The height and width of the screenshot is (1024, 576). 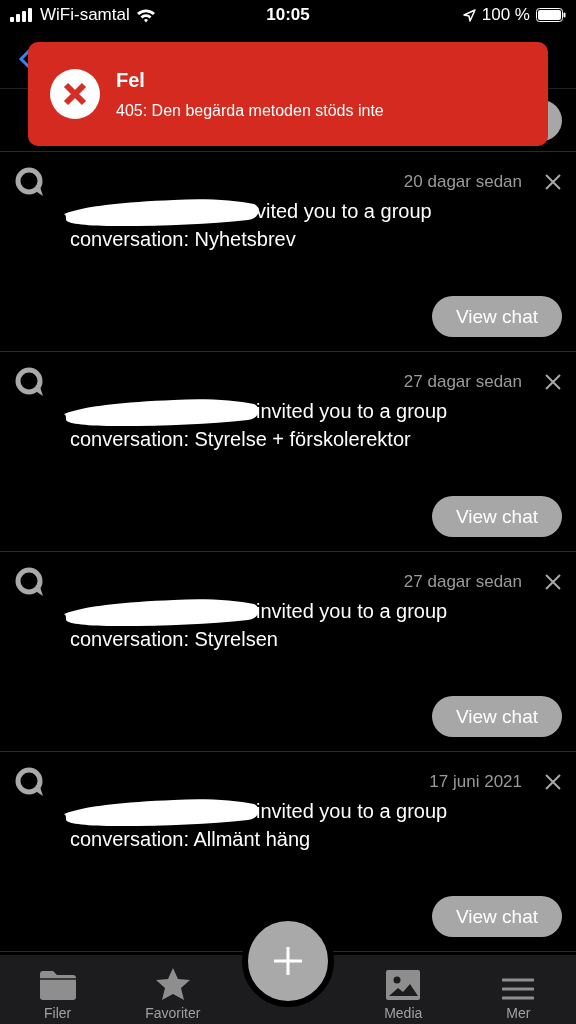 I want to click on message-text: conversation: Styrelsen, so click(x=174, y=639).